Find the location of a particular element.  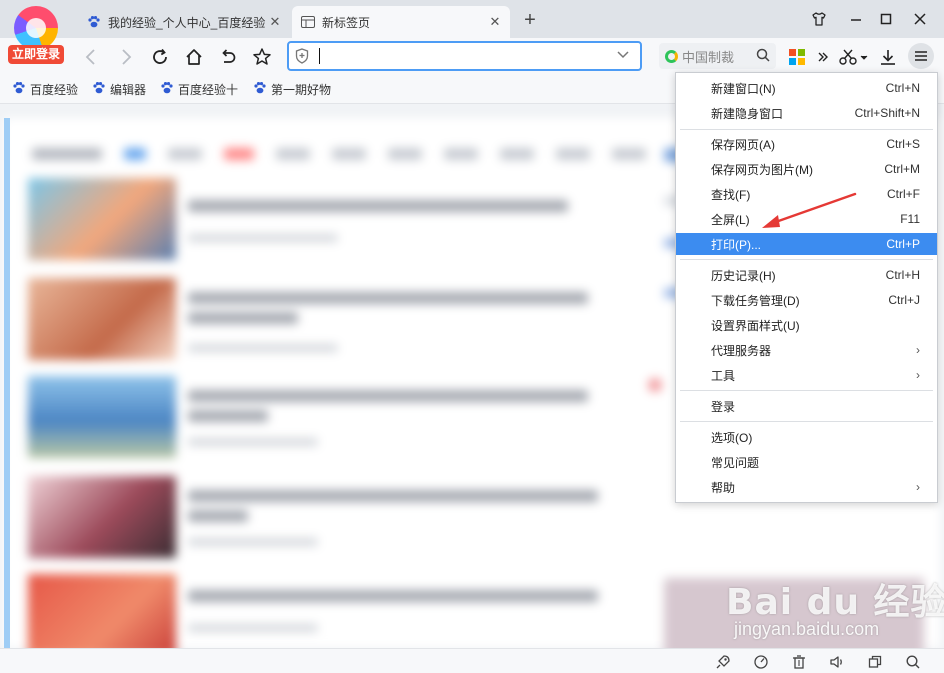

trash-icon is located at coordinates (799, 662).